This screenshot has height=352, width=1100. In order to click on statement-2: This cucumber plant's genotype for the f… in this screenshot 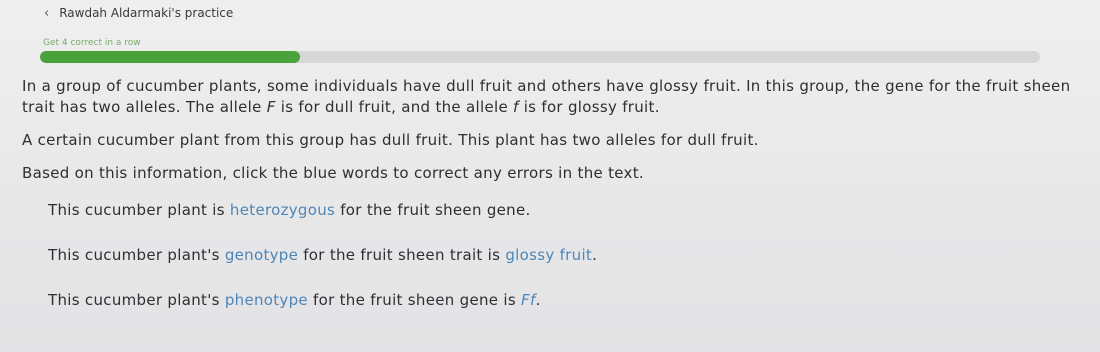, I will do `click(565, 255)`.